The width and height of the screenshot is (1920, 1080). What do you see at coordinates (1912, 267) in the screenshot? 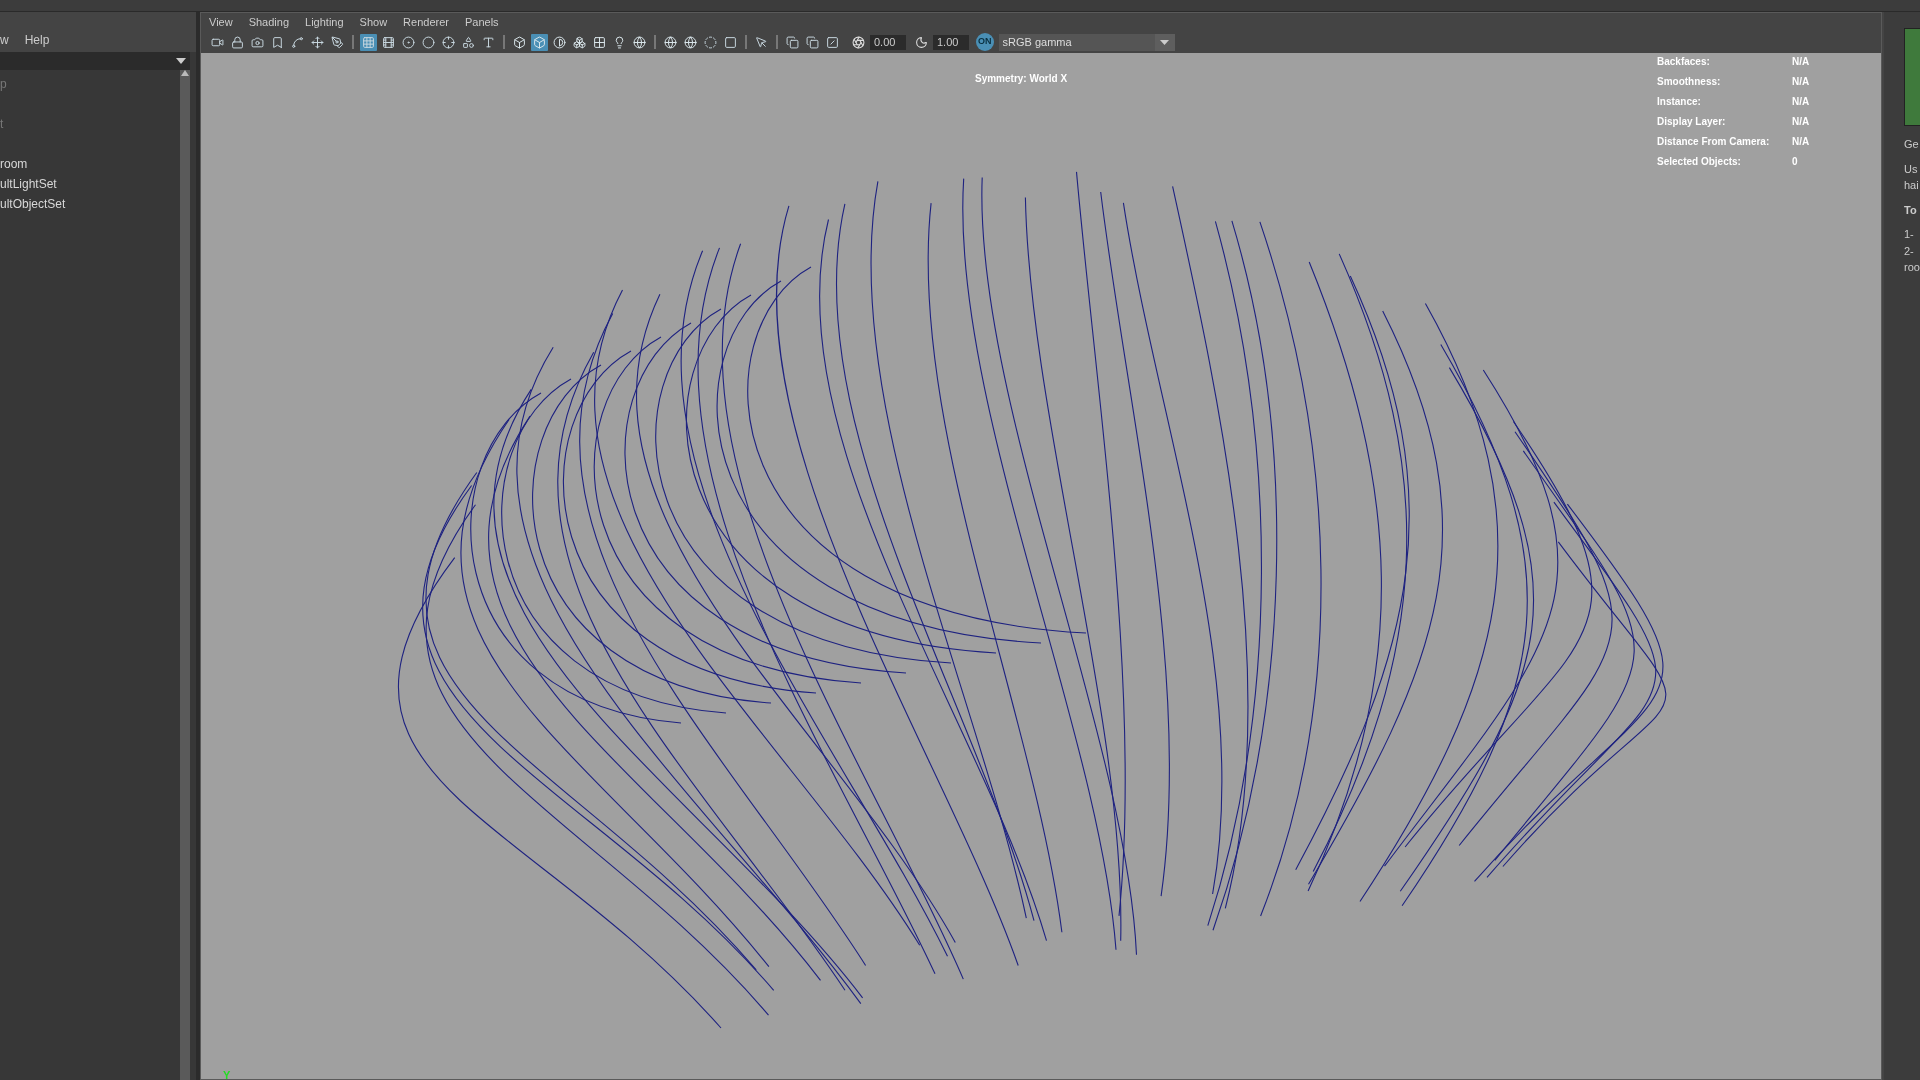
I see `panel-text: roo` at bounding box center [1912, 267].